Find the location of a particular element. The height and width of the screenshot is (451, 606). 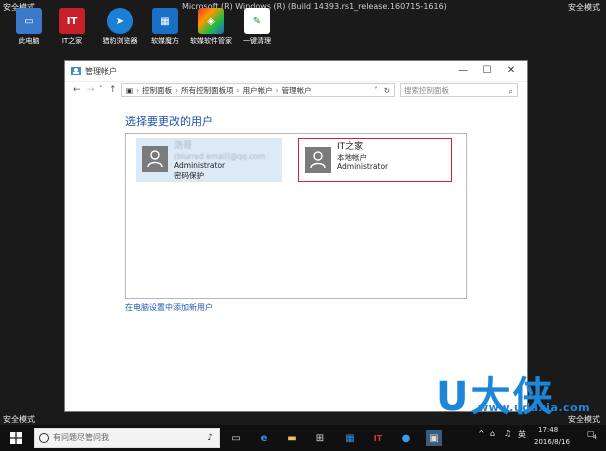

minimize-button: — is located at coordinates (463, 71).